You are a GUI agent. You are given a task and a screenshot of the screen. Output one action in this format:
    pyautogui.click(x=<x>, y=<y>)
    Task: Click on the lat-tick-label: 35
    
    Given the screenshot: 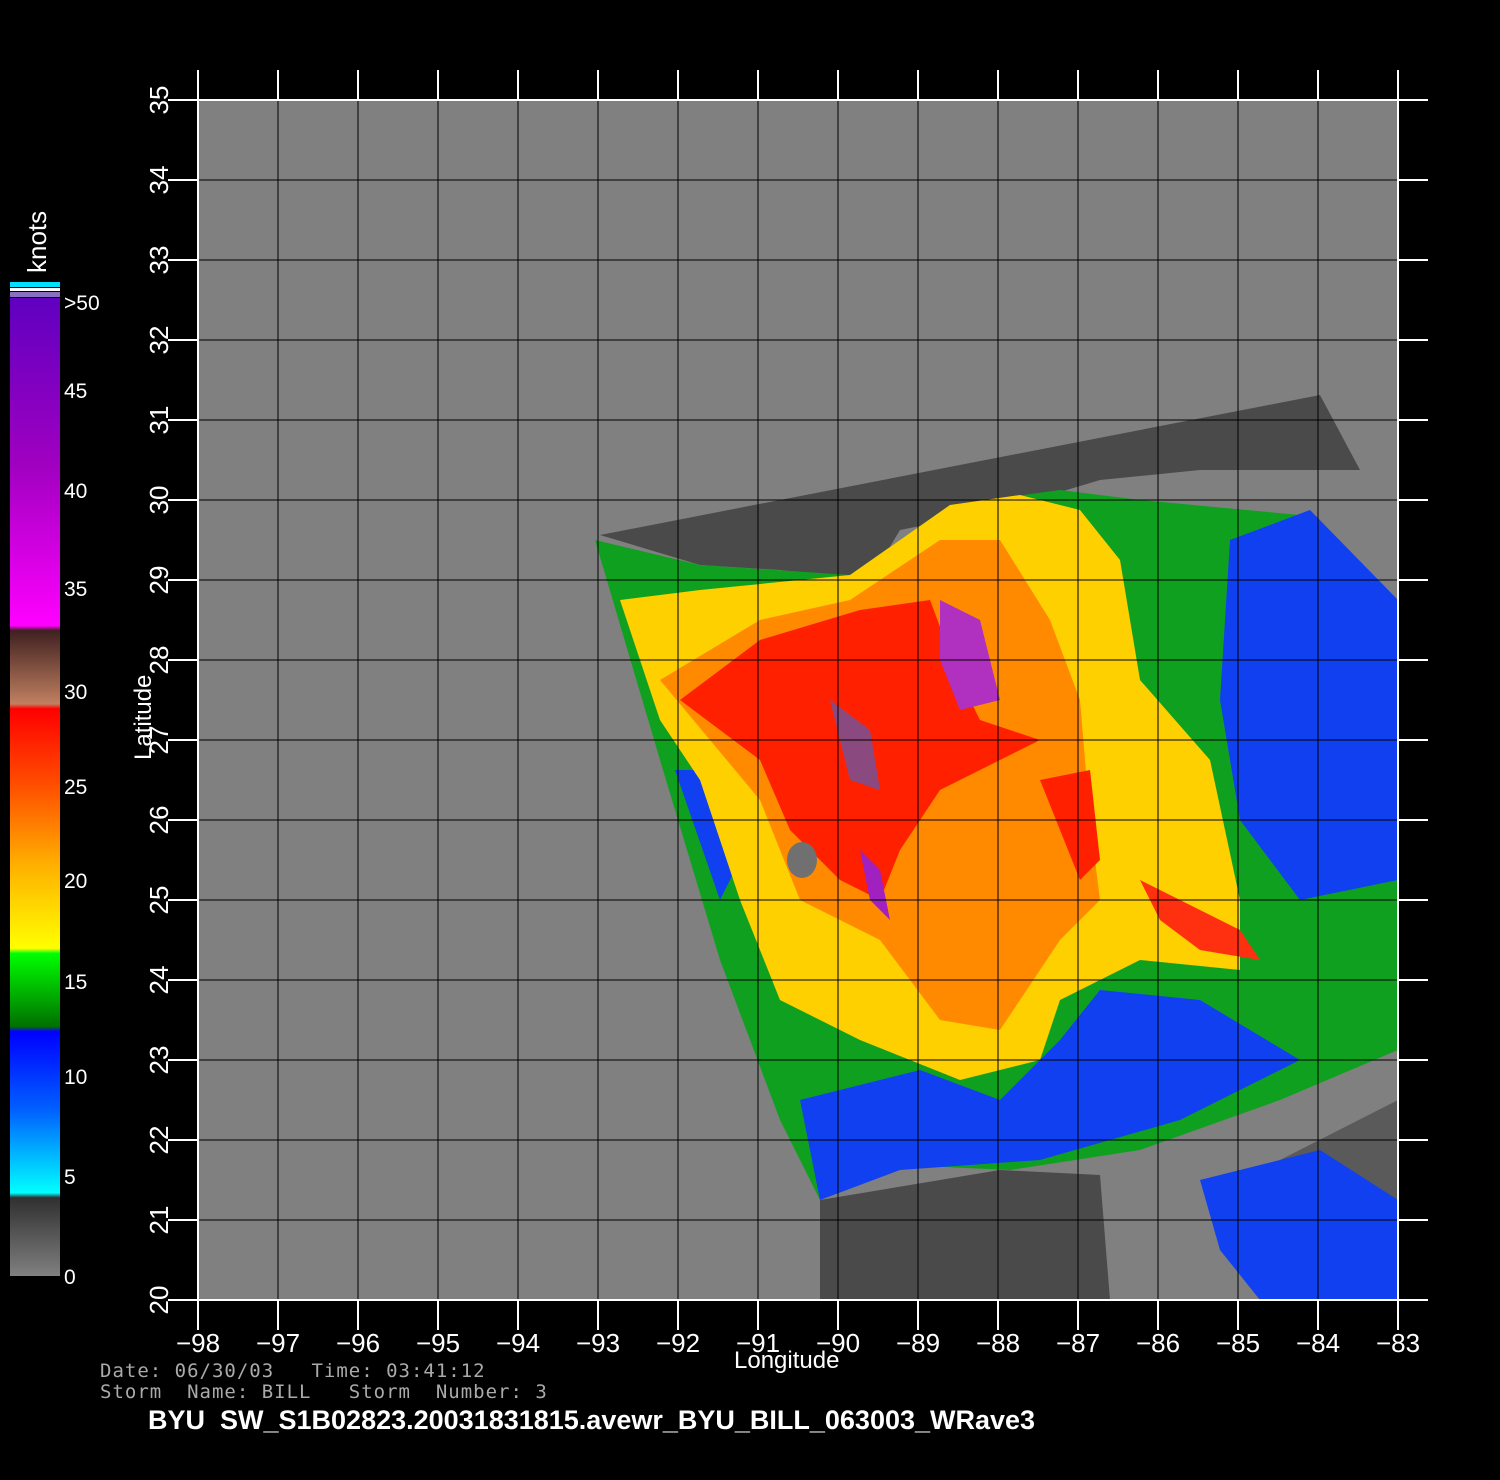 What is the action you would take?
    pyautogui.click(x=159, y=100)
    